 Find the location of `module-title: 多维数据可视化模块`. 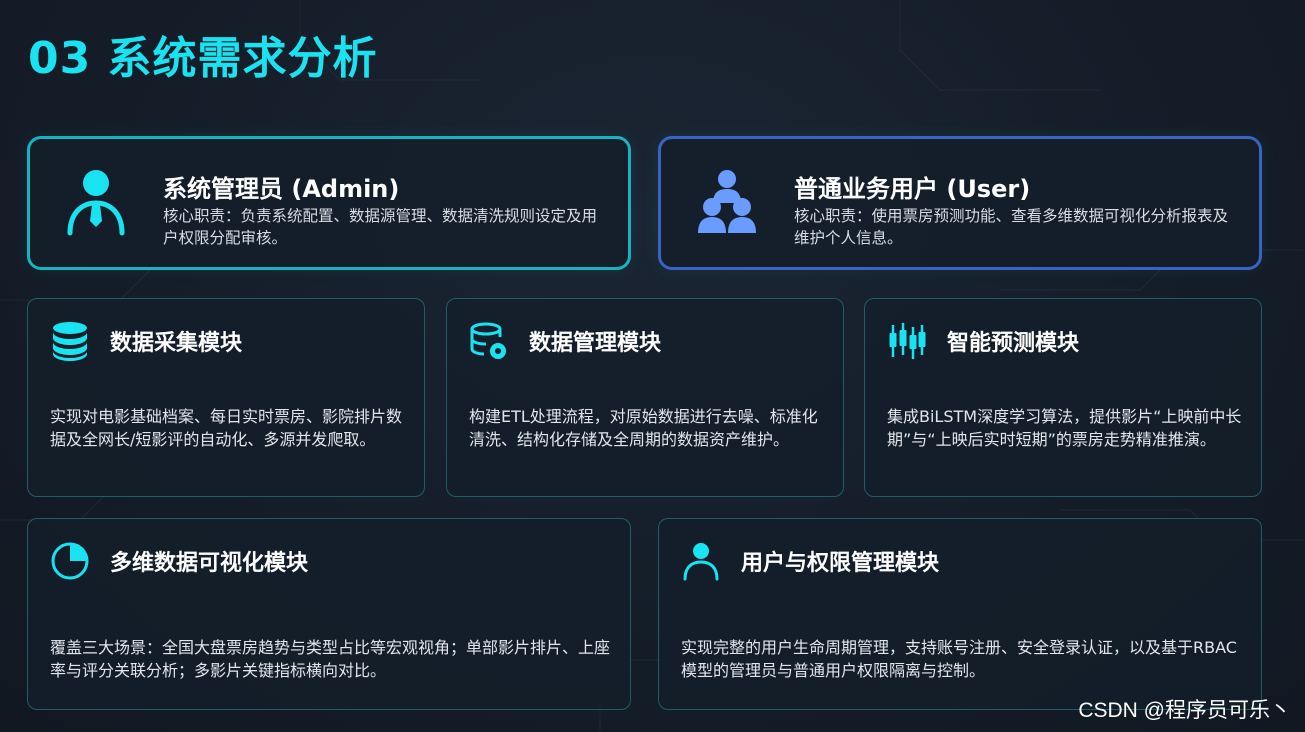

module-title: 多维数据可视化模块 is located at coordinates (209, 563).